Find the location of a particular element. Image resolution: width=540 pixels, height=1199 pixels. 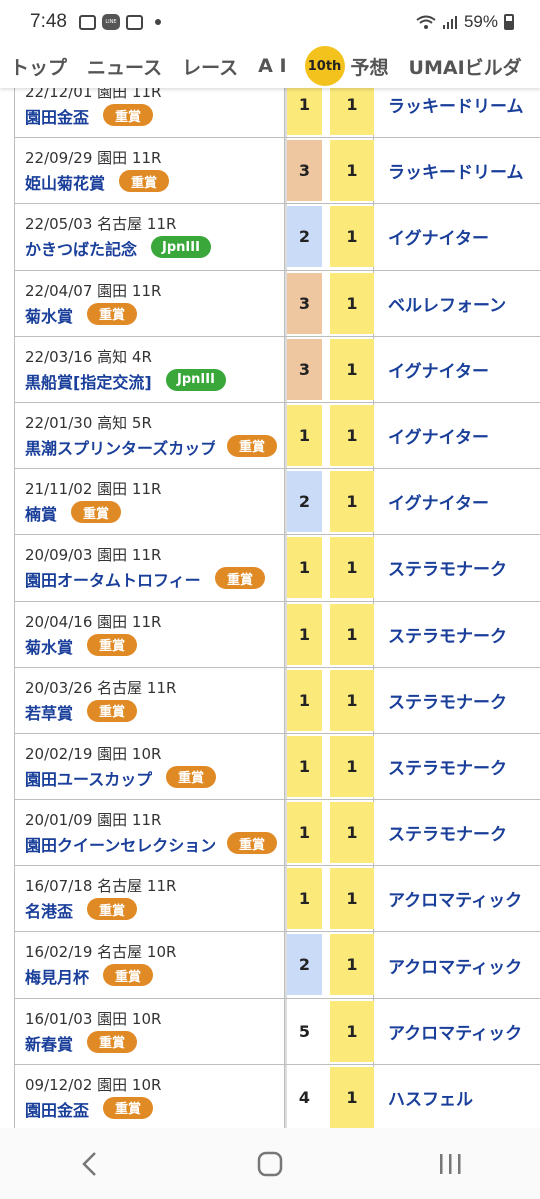

race-cell: 22/01/30 高知 5R 黒潮スプリンターズカップ 重賞 is located at coordinates (149, 435).